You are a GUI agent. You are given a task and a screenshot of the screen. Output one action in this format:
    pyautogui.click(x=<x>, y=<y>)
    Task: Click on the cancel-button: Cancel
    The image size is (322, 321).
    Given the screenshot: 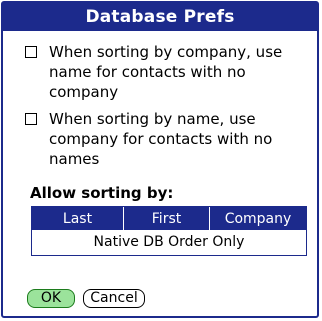 What is the action you would take?
    pyautogui.click(x=114, y=298)
    